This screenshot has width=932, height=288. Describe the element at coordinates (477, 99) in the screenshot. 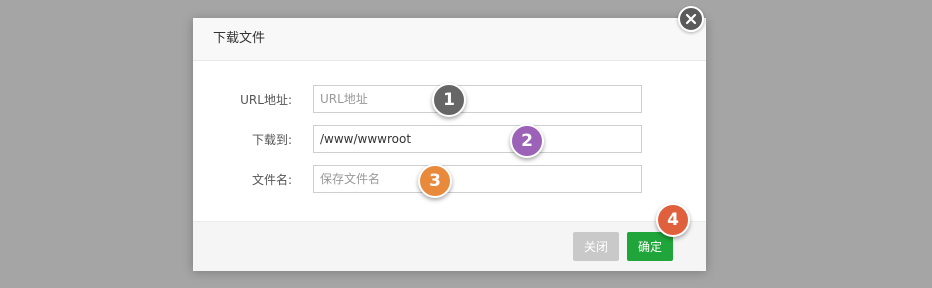

I see `url-input` at that location.